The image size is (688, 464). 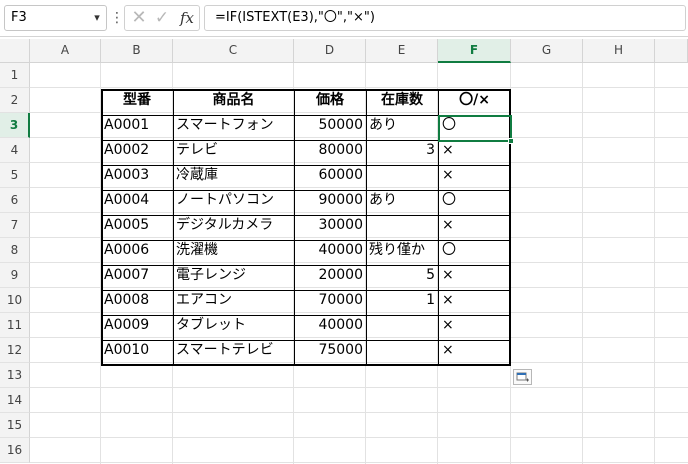 What do you see at coordinates (137, 51) in the screenshot?
I see `column-header-b: B` at bounding box center [137, 51].